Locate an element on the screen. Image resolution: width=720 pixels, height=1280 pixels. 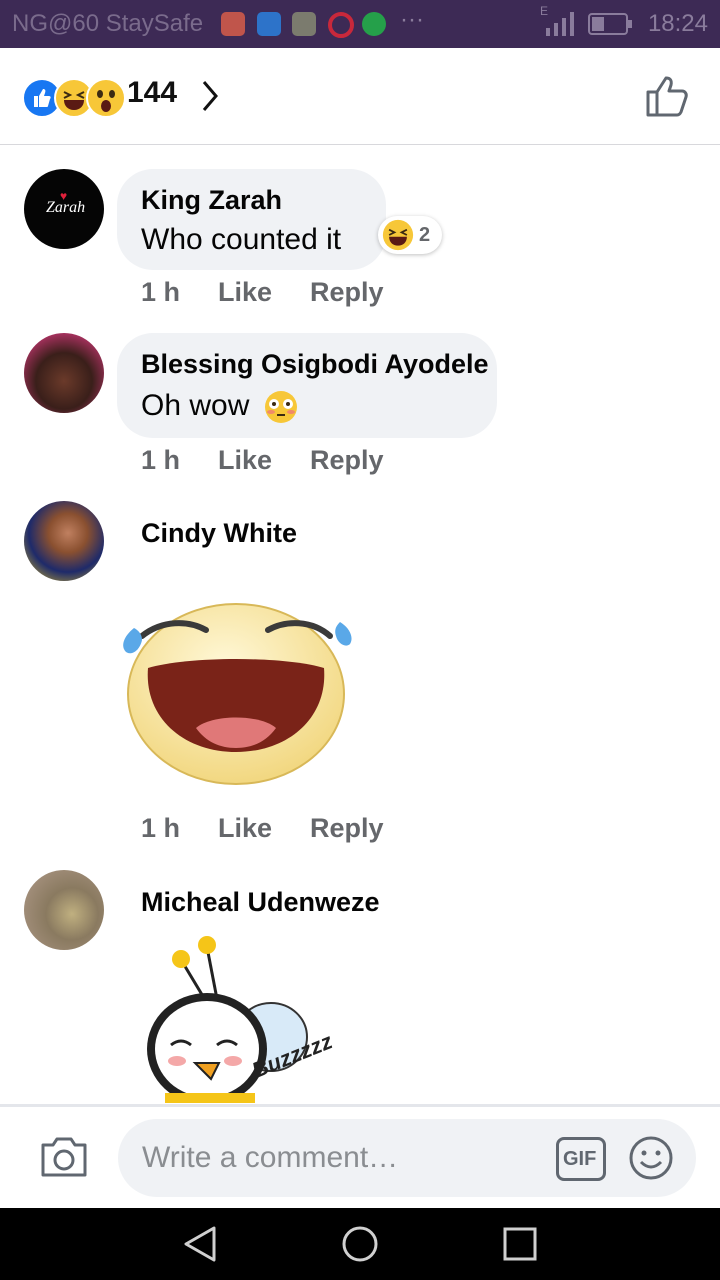
clock: 18:24 is located at coordinates (677, 23).